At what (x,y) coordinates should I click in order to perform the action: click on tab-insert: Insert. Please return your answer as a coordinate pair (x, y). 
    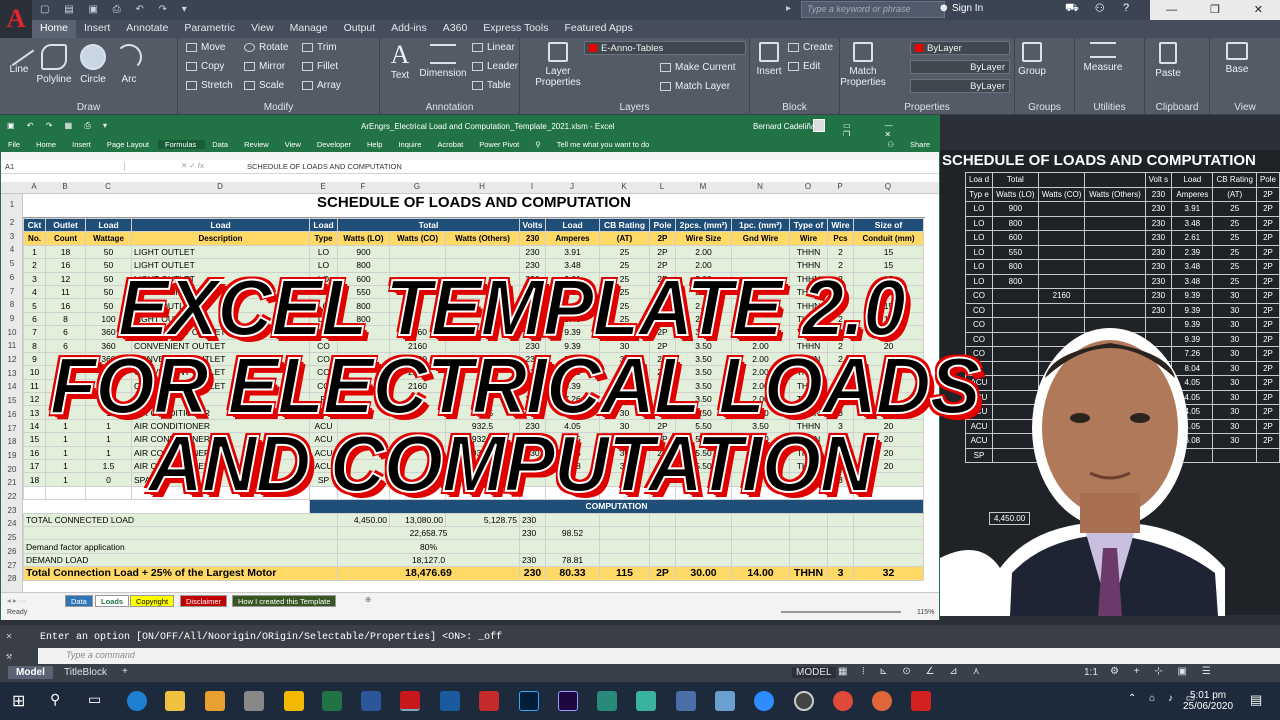
    Looking at the image, I should click on (97, 29).